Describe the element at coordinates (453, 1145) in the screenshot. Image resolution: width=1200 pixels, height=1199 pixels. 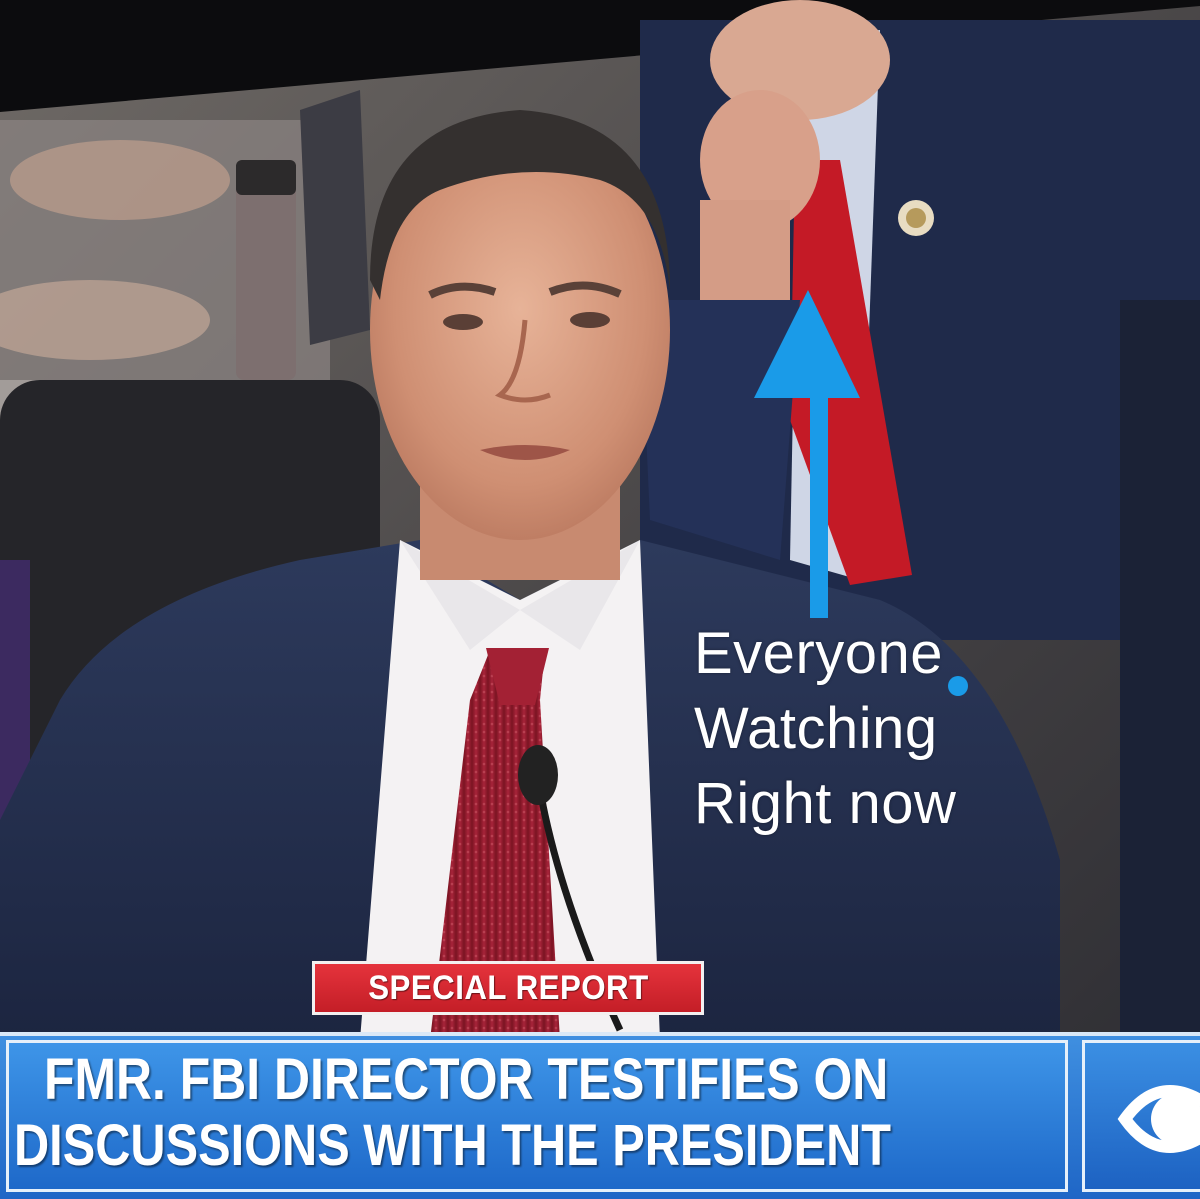
I see `headline-line-2: DISCUSSIONS WITH THE PRESIDENT` at that location.